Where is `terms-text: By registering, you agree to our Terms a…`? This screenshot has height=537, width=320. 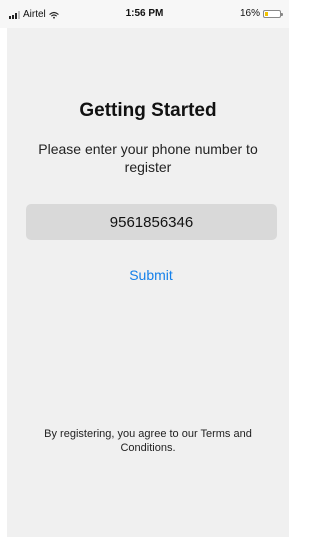 terms-text: By registering, you agree to our Terms a… is located at coordinates (148, 441).